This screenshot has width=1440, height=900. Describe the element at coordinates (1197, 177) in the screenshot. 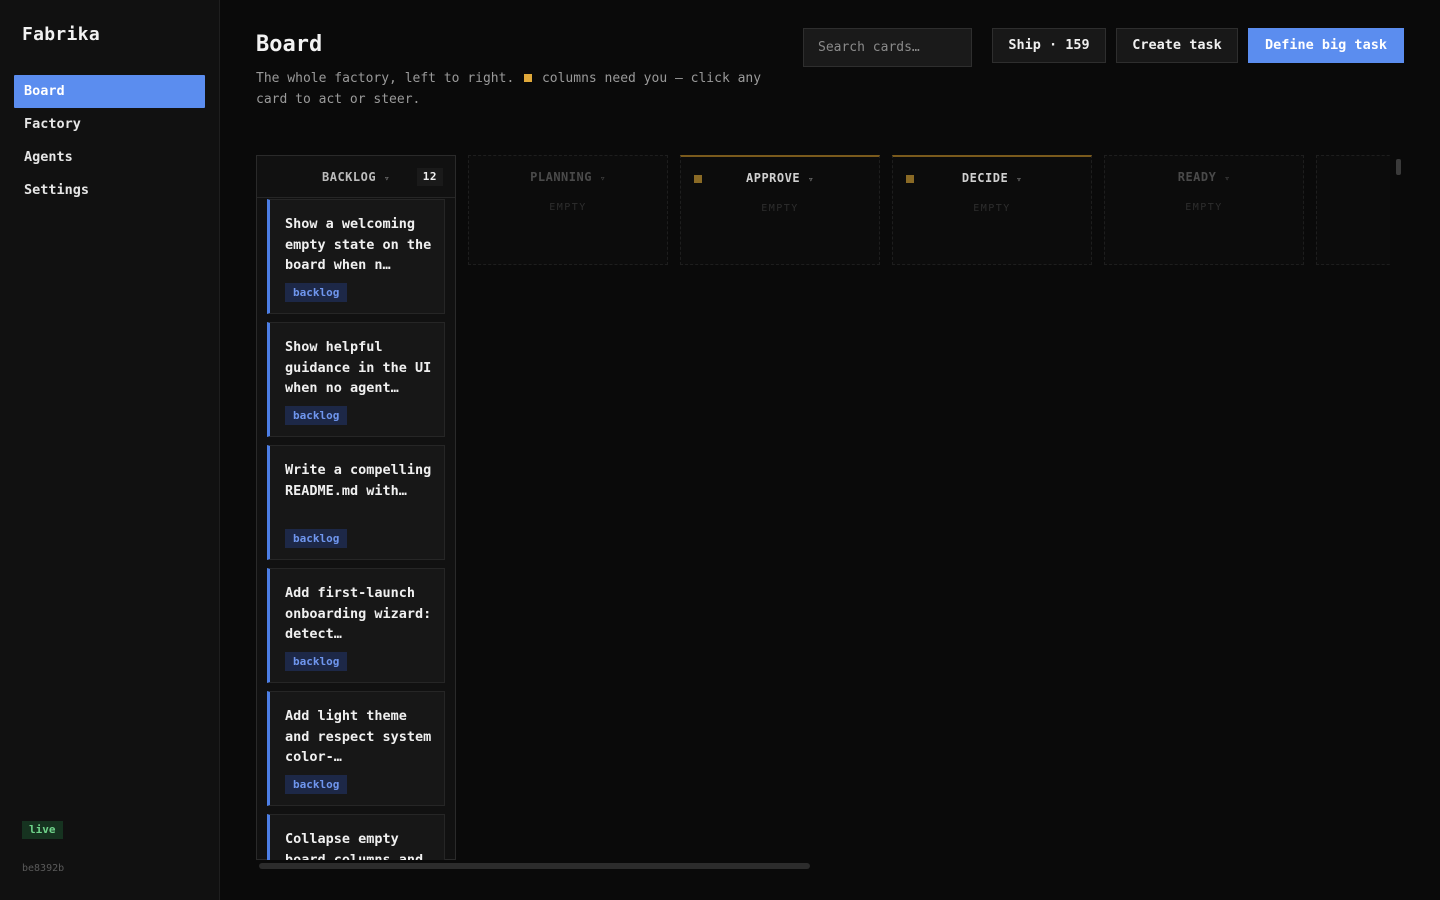

I see `column-title: READY` at that location.